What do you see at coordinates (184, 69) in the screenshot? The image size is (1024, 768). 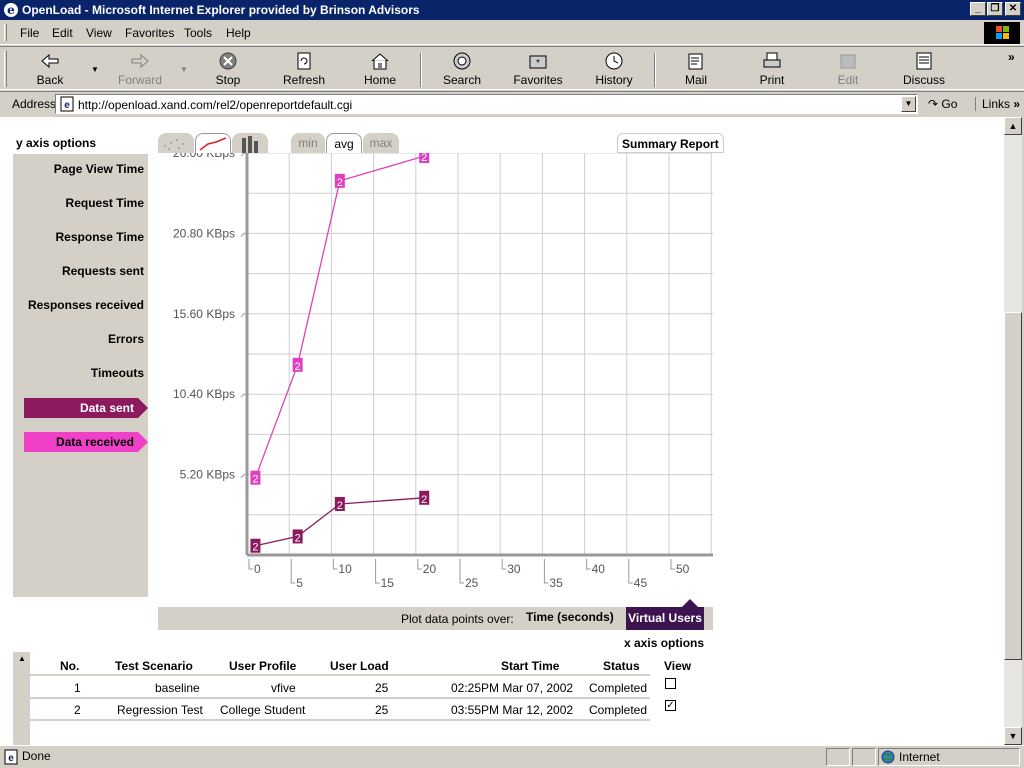 I see `forward-dropdown-icon: ▼` at bounding box center [184, 69].